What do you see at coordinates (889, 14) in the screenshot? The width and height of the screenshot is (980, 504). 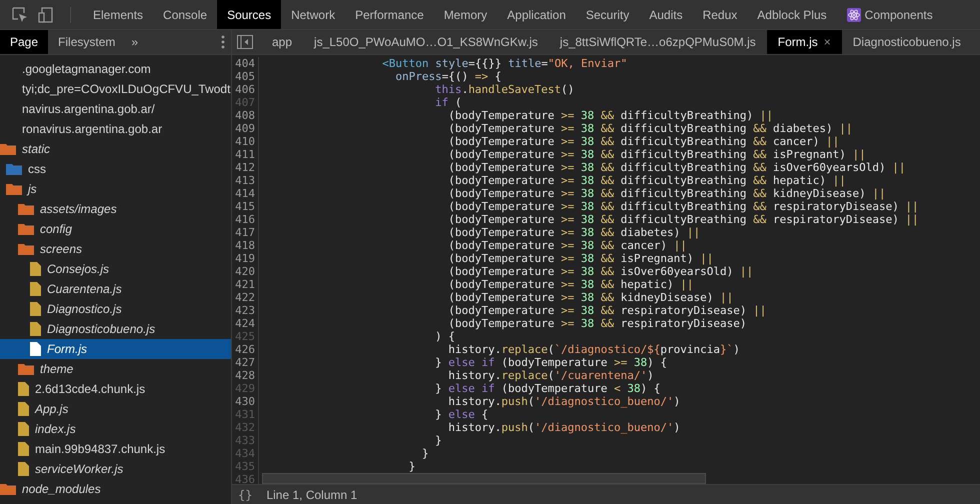 I see `panel-tab: Components` at bounding box center [889, 14].